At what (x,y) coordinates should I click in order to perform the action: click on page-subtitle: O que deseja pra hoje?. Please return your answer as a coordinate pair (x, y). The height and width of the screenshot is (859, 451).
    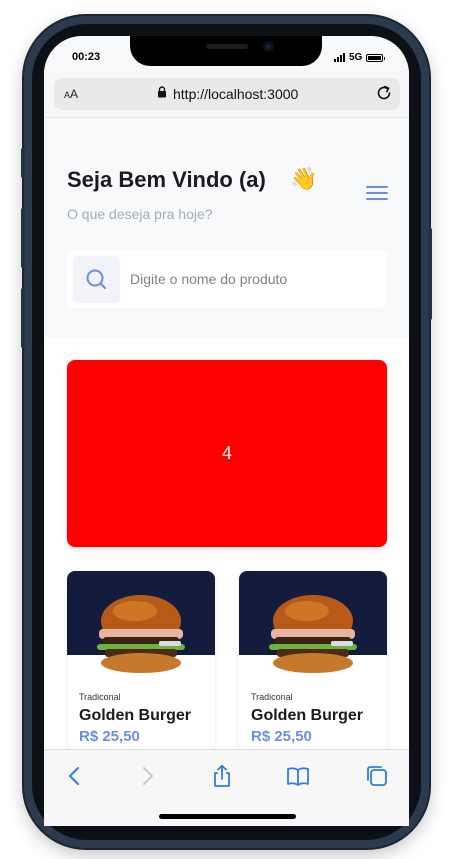
    Looking at the image, I should click on (140, 214).